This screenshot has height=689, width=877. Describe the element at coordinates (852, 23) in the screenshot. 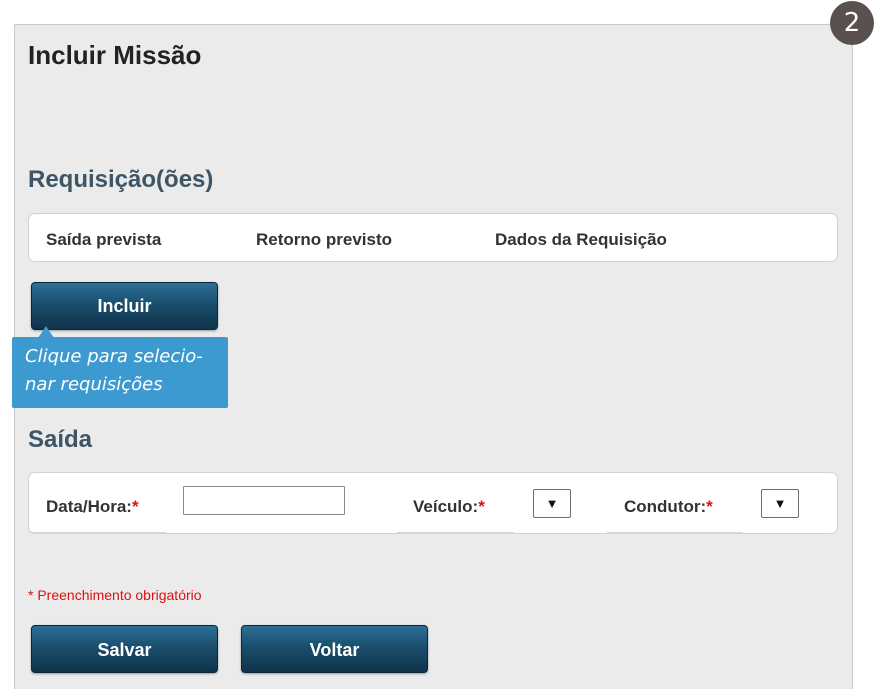

I see `step-badge: 2` at that location.